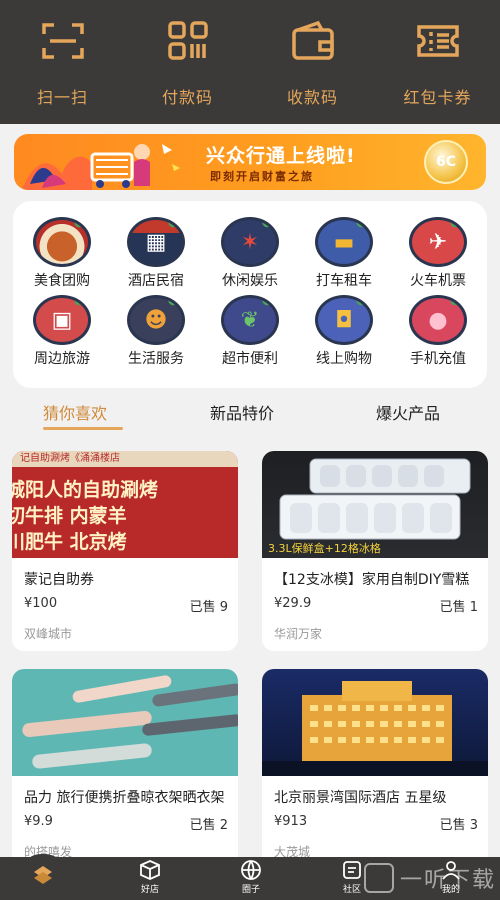 Image resolution: width=500 pixels, height=900 pixels. What do you see at coordinates (62, 320) in the screenshot?
I see `luggage-icon: ▣` at bounding box center [62, 320].